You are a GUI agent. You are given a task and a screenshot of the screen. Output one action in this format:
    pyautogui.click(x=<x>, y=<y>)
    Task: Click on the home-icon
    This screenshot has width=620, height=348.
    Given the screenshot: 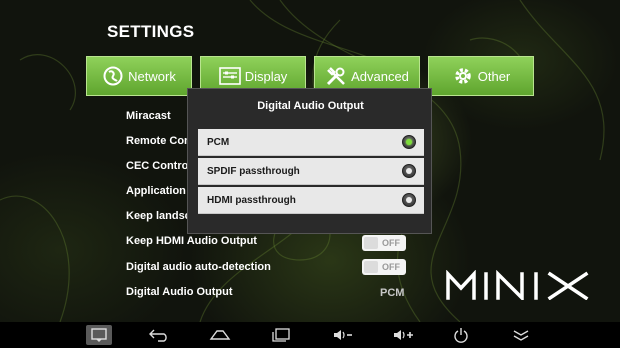 What is the action you would take?
    pyautogui.click(x=220, y=335)
    